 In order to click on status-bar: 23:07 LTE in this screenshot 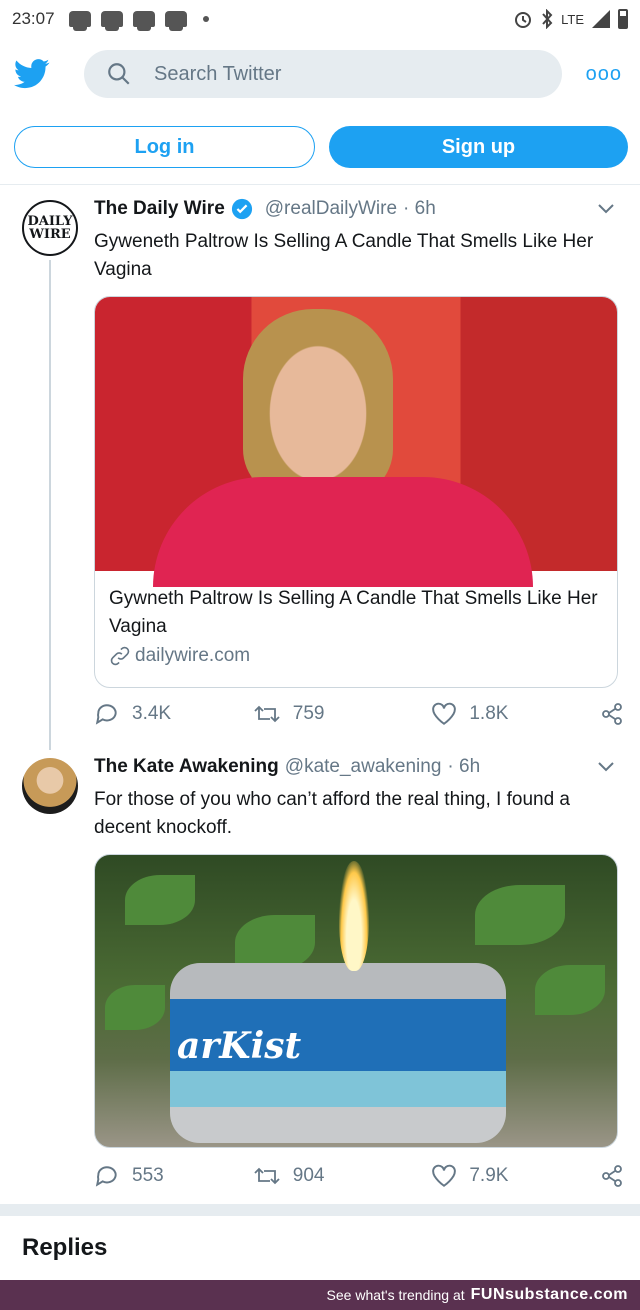, I will do `click(320, 19)`.